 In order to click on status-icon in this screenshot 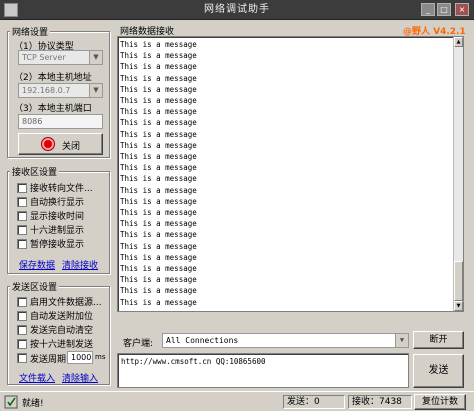, I will do `click(11, 402)`.